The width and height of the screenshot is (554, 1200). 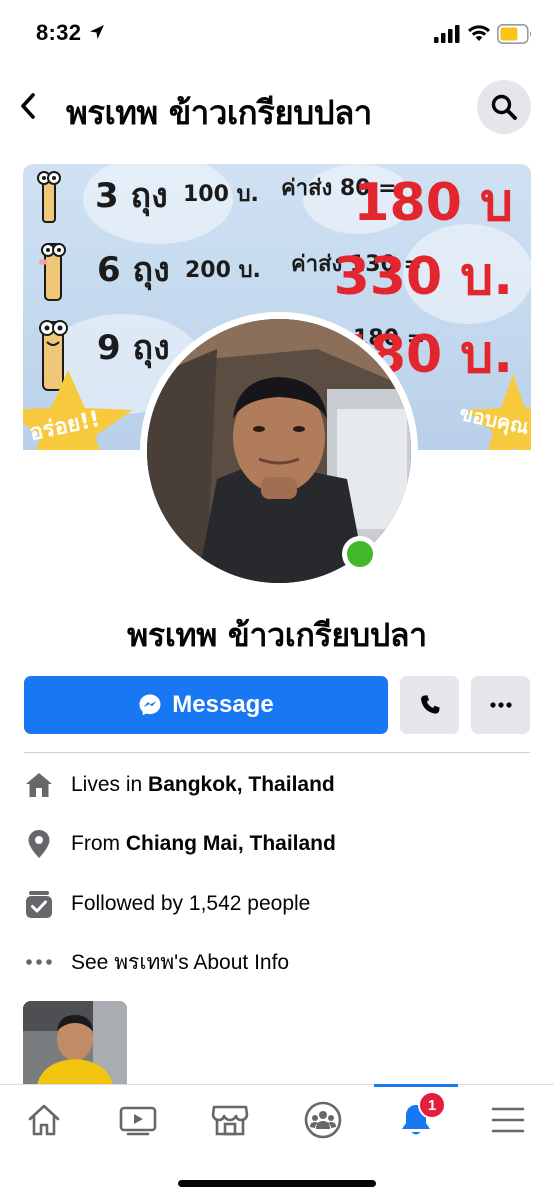 I want to click on hamburger-menu-icon, so click(x=508, y=1120).